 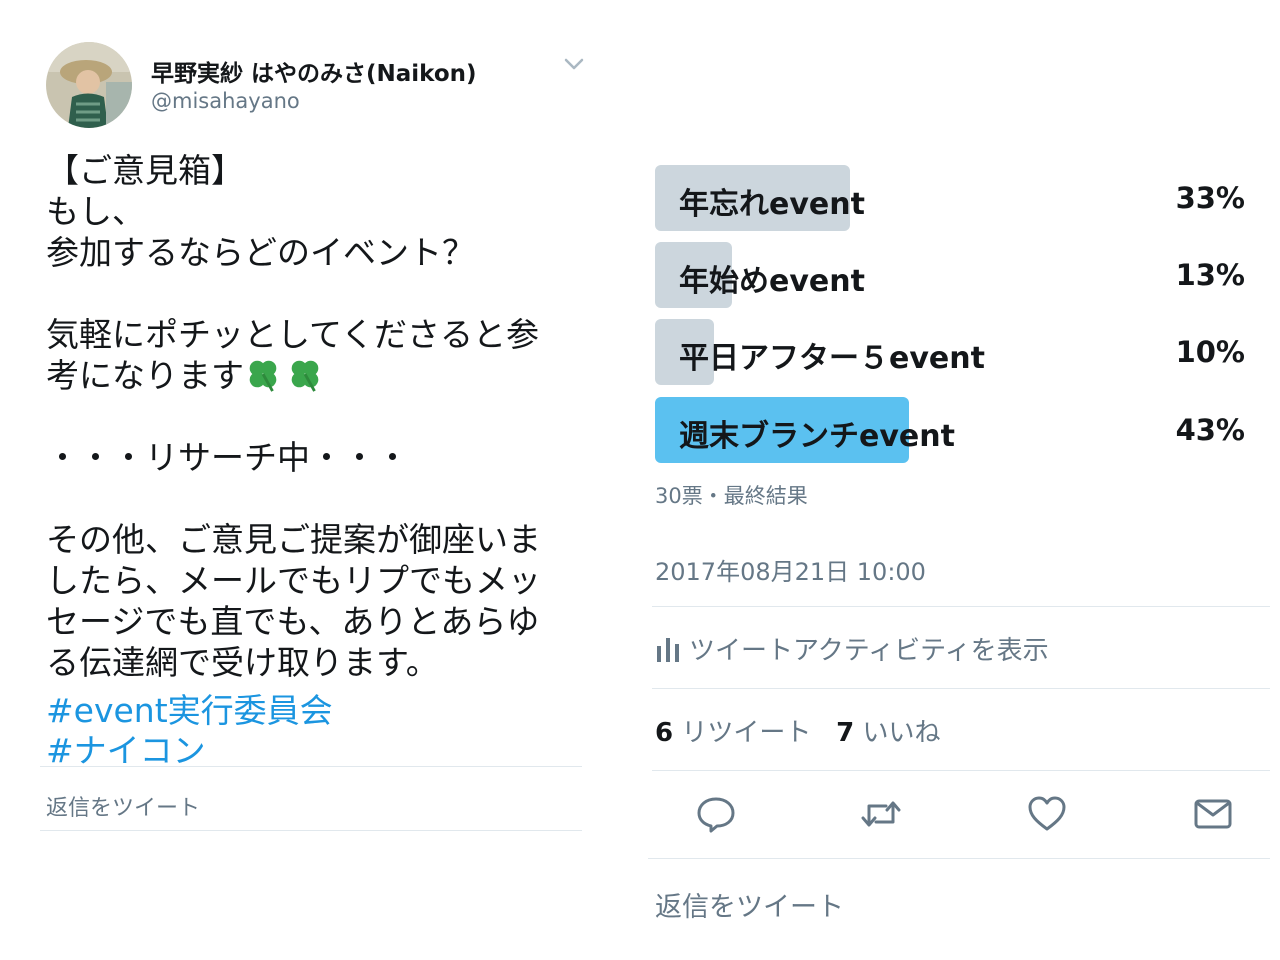 I want to click on poll-option-year-end: 年忘れevent 33%, so click(x=950, y=198).